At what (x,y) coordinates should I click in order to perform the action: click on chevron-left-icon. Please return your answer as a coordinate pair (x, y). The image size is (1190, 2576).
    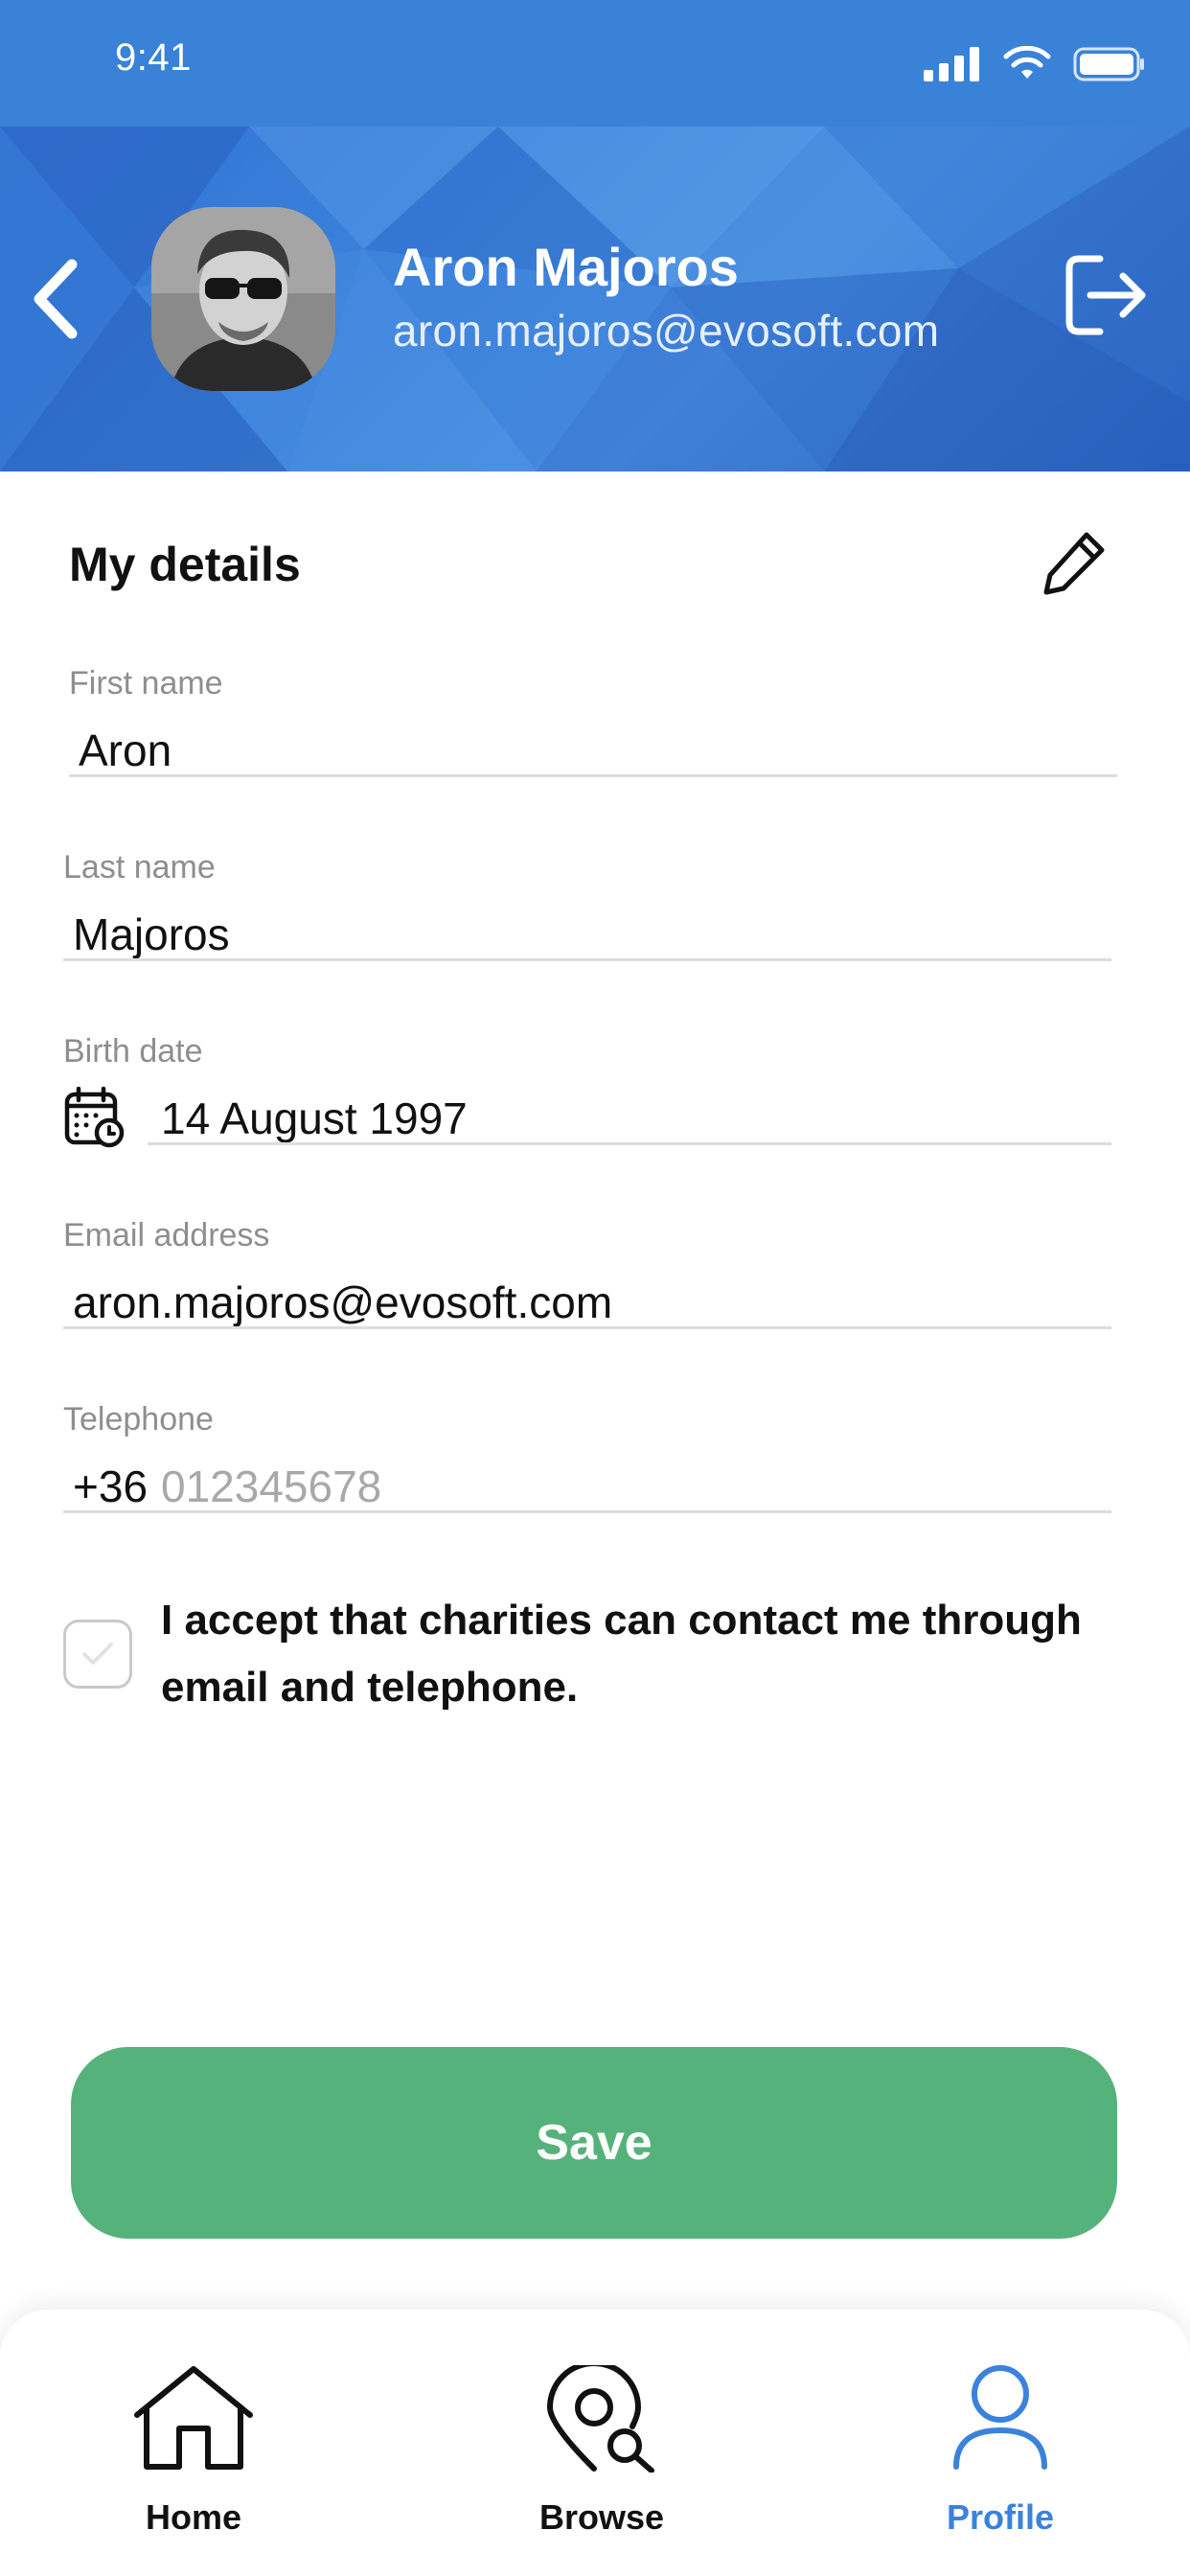
    Looking at the image, I should click on (56, 299).